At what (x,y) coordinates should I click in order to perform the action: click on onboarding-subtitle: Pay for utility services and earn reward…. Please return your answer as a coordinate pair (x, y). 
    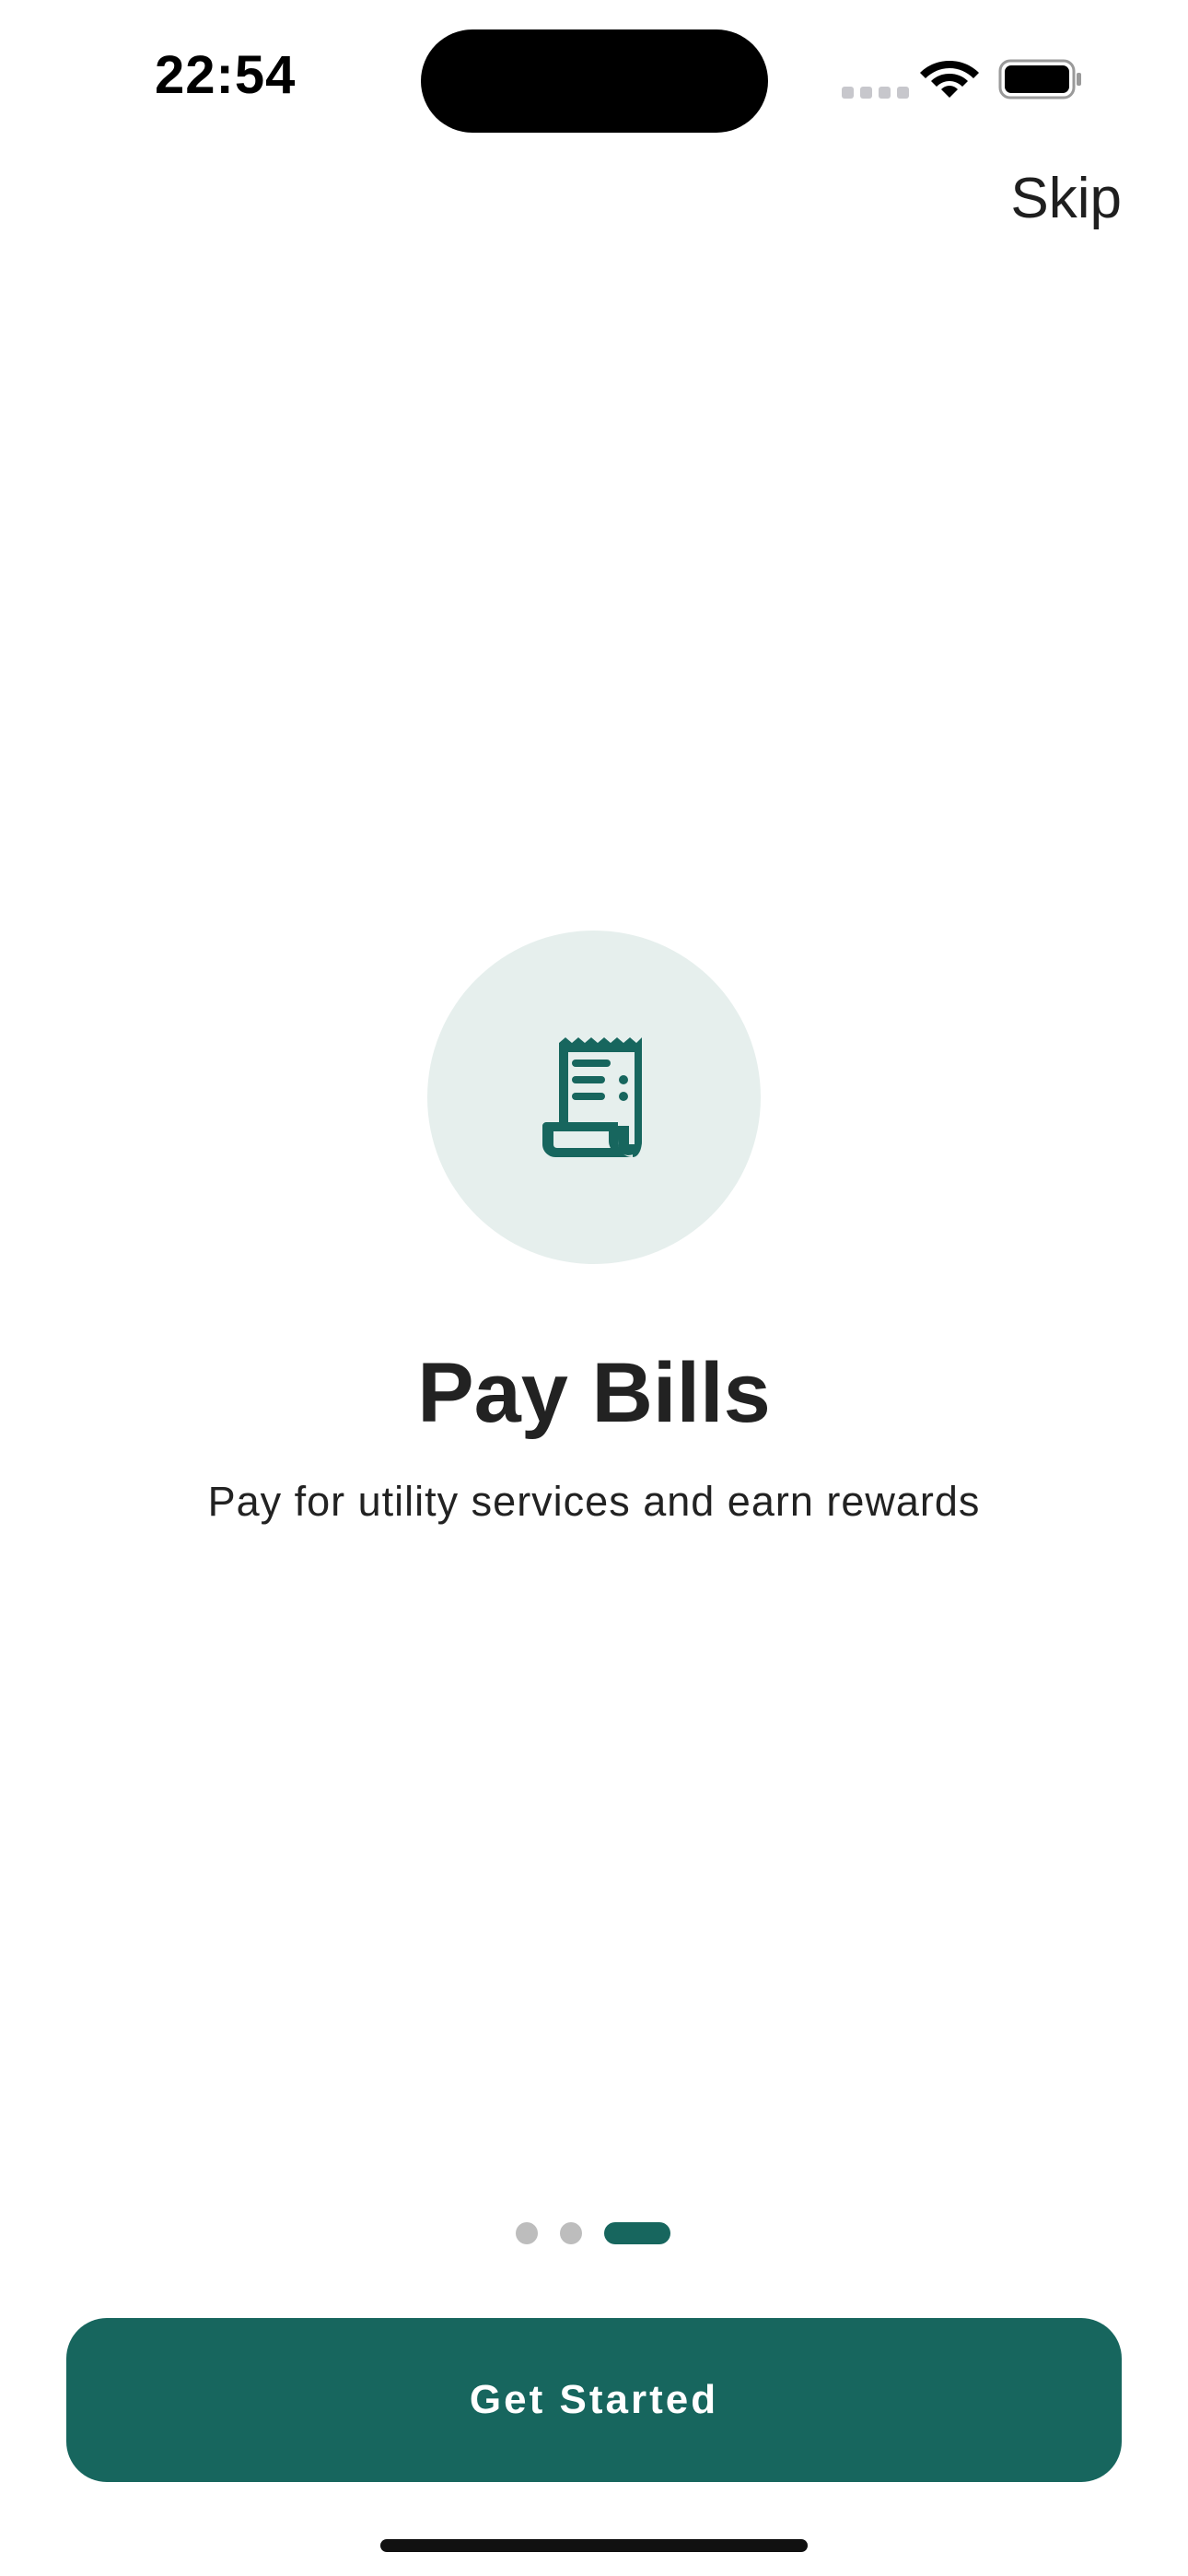
    Looking at the image, I should click on (594, 1501).